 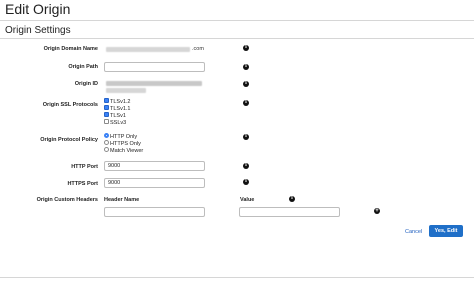 I want to click on page-title: Edit Origin, so click(x=38, y=9).